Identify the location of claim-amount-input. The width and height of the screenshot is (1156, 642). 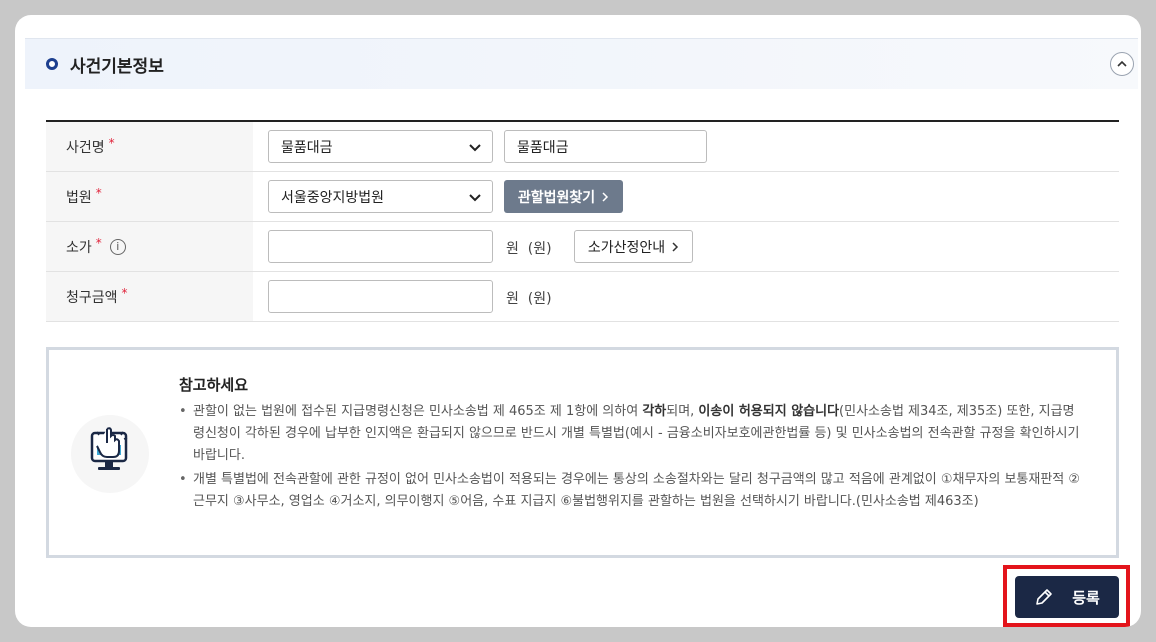
(380, 296).